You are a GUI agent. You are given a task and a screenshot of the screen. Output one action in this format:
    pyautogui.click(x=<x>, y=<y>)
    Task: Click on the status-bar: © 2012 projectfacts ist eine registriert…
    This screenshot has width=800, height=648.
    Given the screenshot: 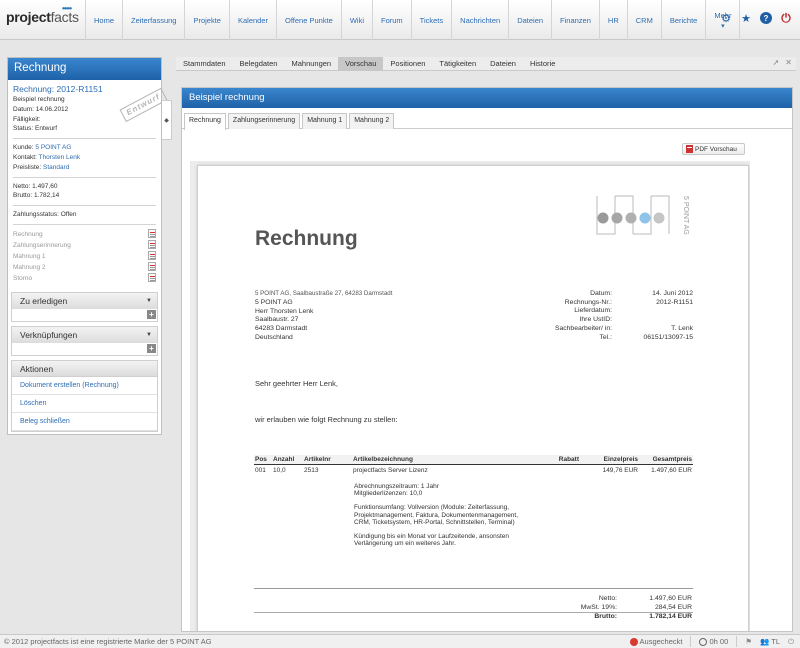 What is the action you would take?
    pyautogui.click(x=400, y=641)
    